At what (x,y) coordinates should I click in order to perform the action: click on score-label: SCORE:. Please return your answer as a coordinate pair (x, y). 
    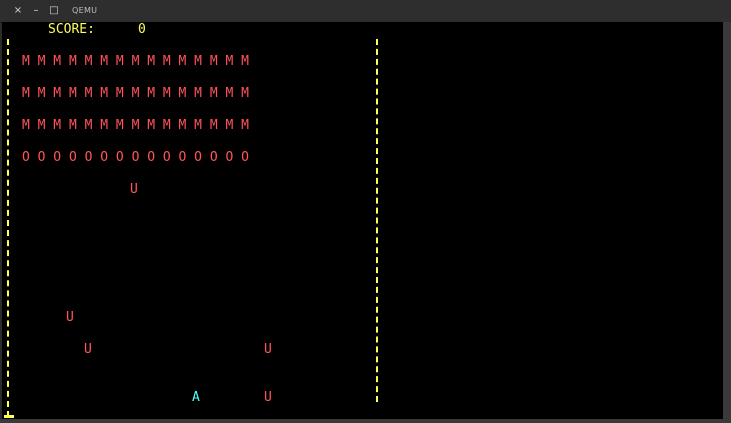
    Looking at the image, I should click on (71, 29).